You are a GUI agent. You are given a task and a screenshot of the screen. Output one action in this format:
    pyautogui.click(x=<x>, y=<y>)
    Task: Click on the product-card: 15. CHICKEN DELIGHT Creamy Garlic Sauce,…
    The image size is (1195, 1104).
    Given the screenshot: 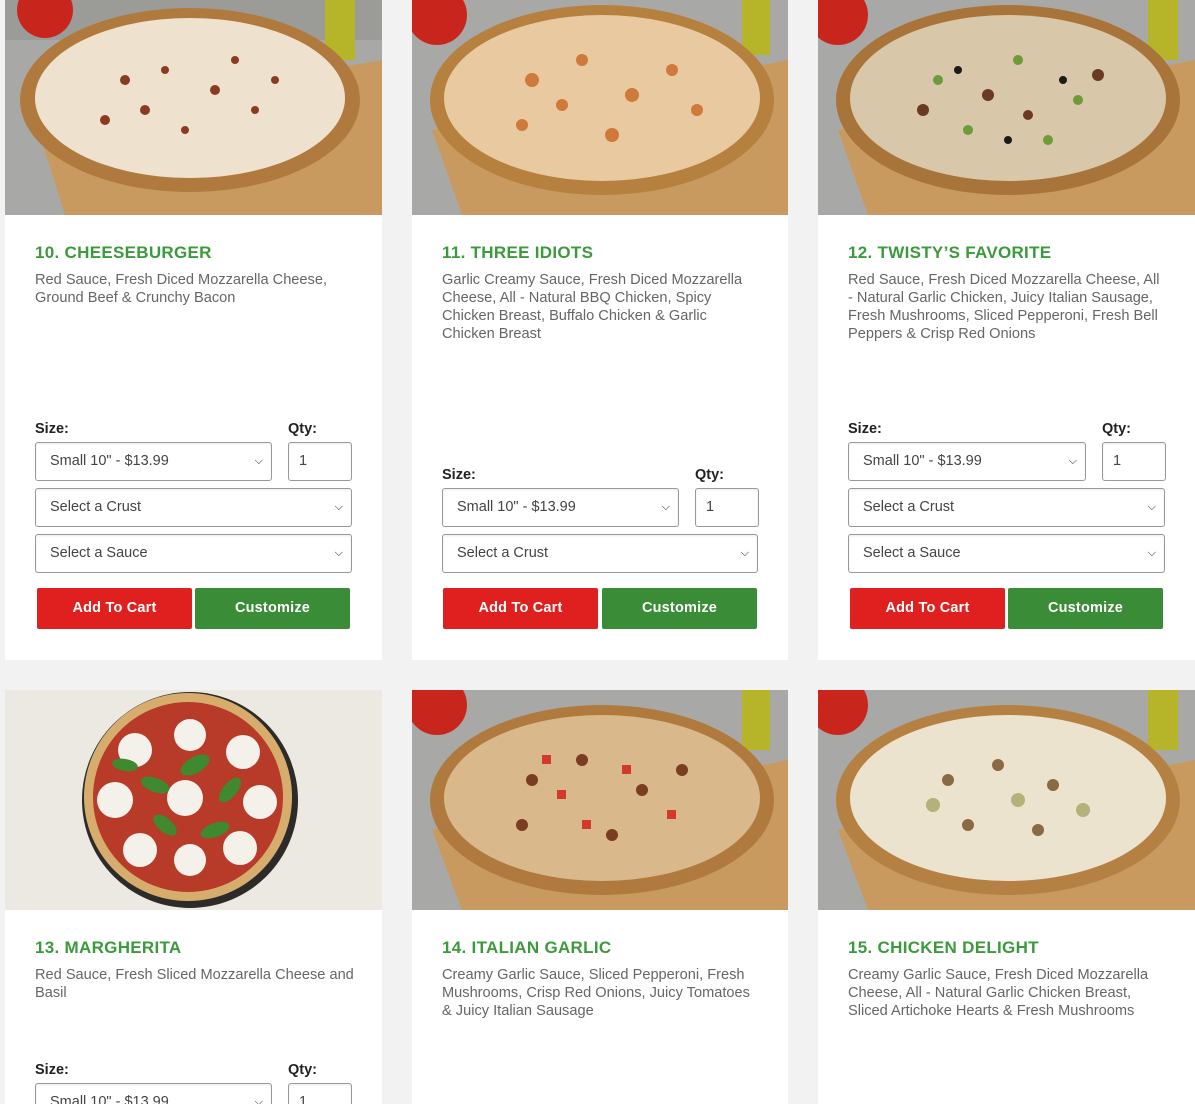 What is the action you would take?
    pyautogui.click(x=1006, y=897)
    